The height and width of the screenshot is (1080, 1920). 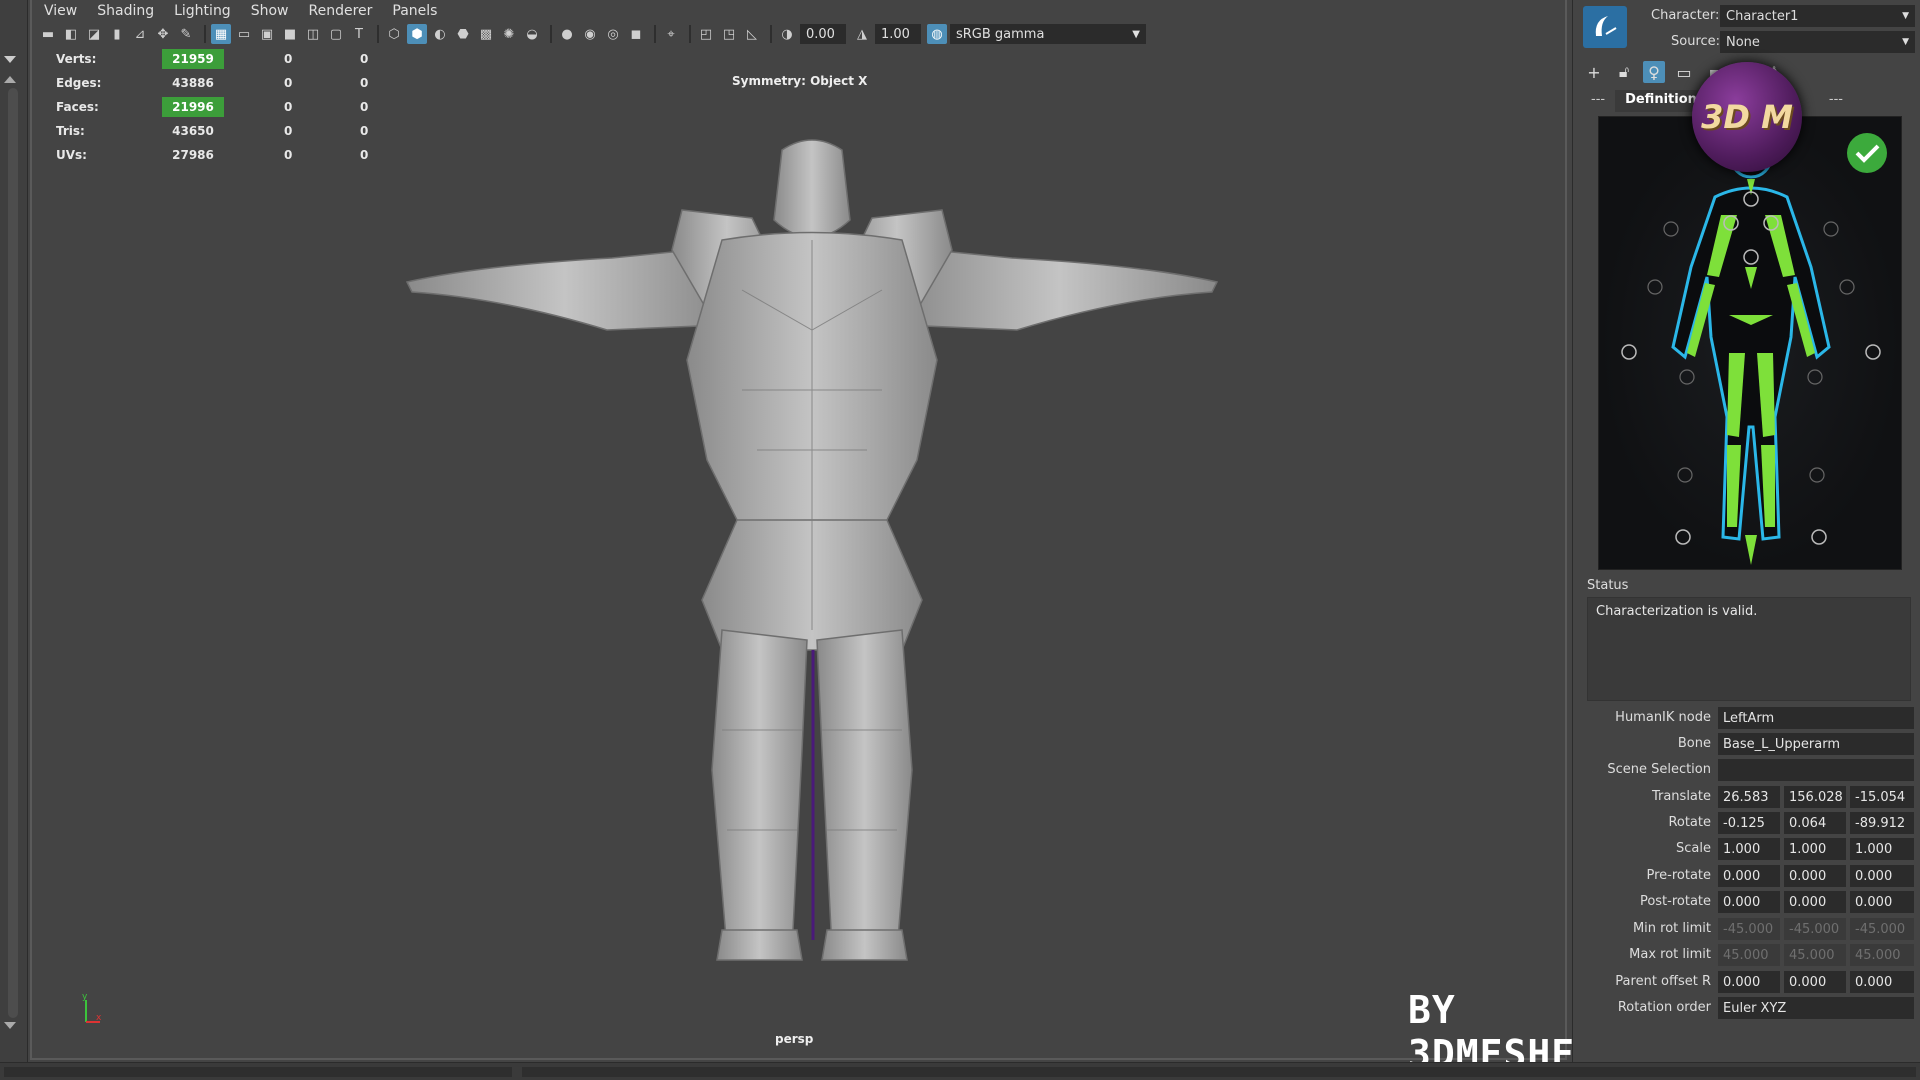 I want to click on image-plane-icon: ⊿, so click(x=140, y=34).